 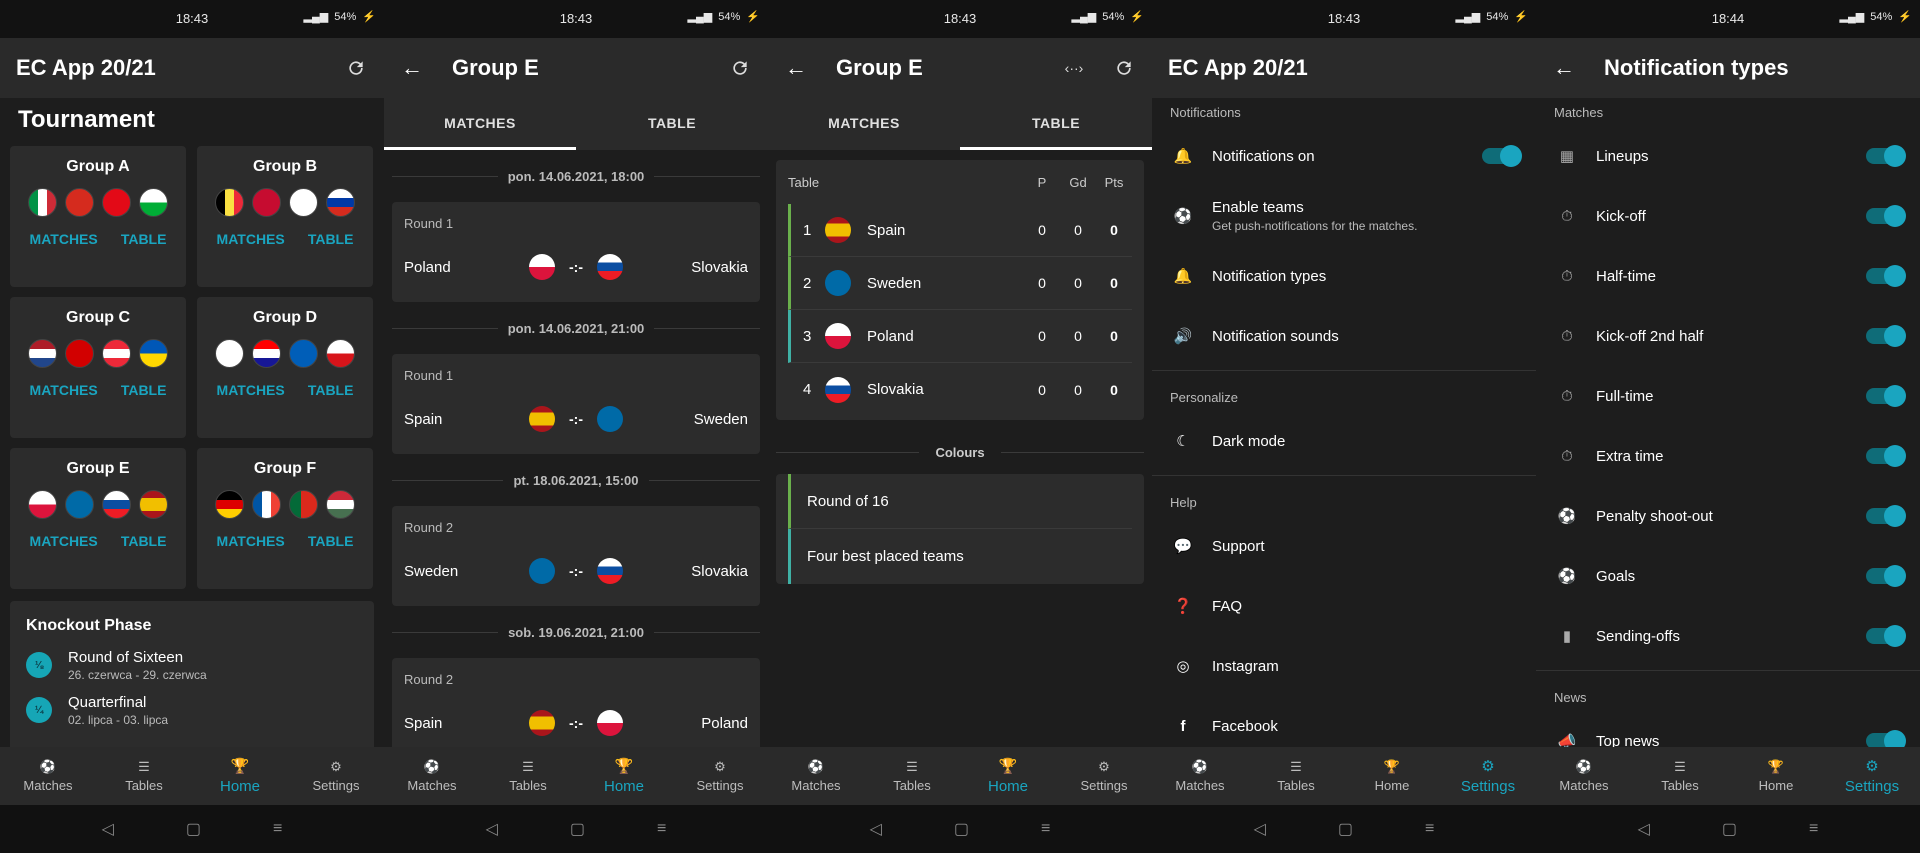 I want to click on setting-facebook: f Facebook, so click(x=1344, y=721).